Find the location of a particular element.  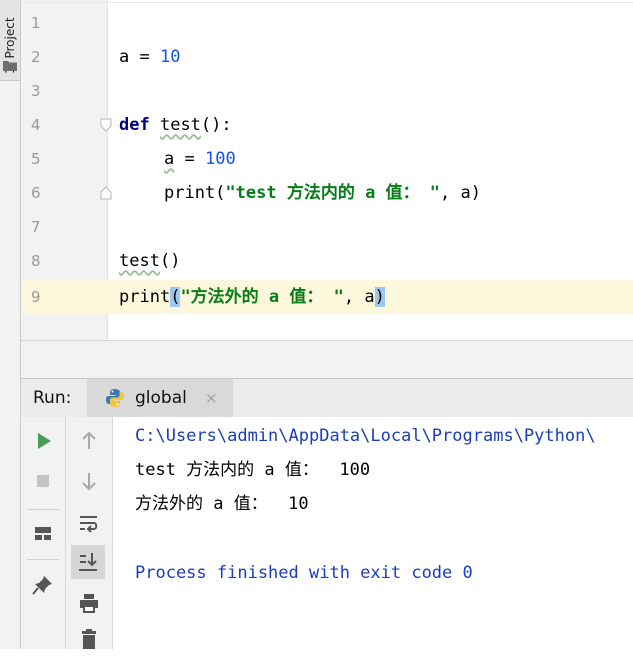

run-tool-header: Run: global × is located at coordinates (327, 398).